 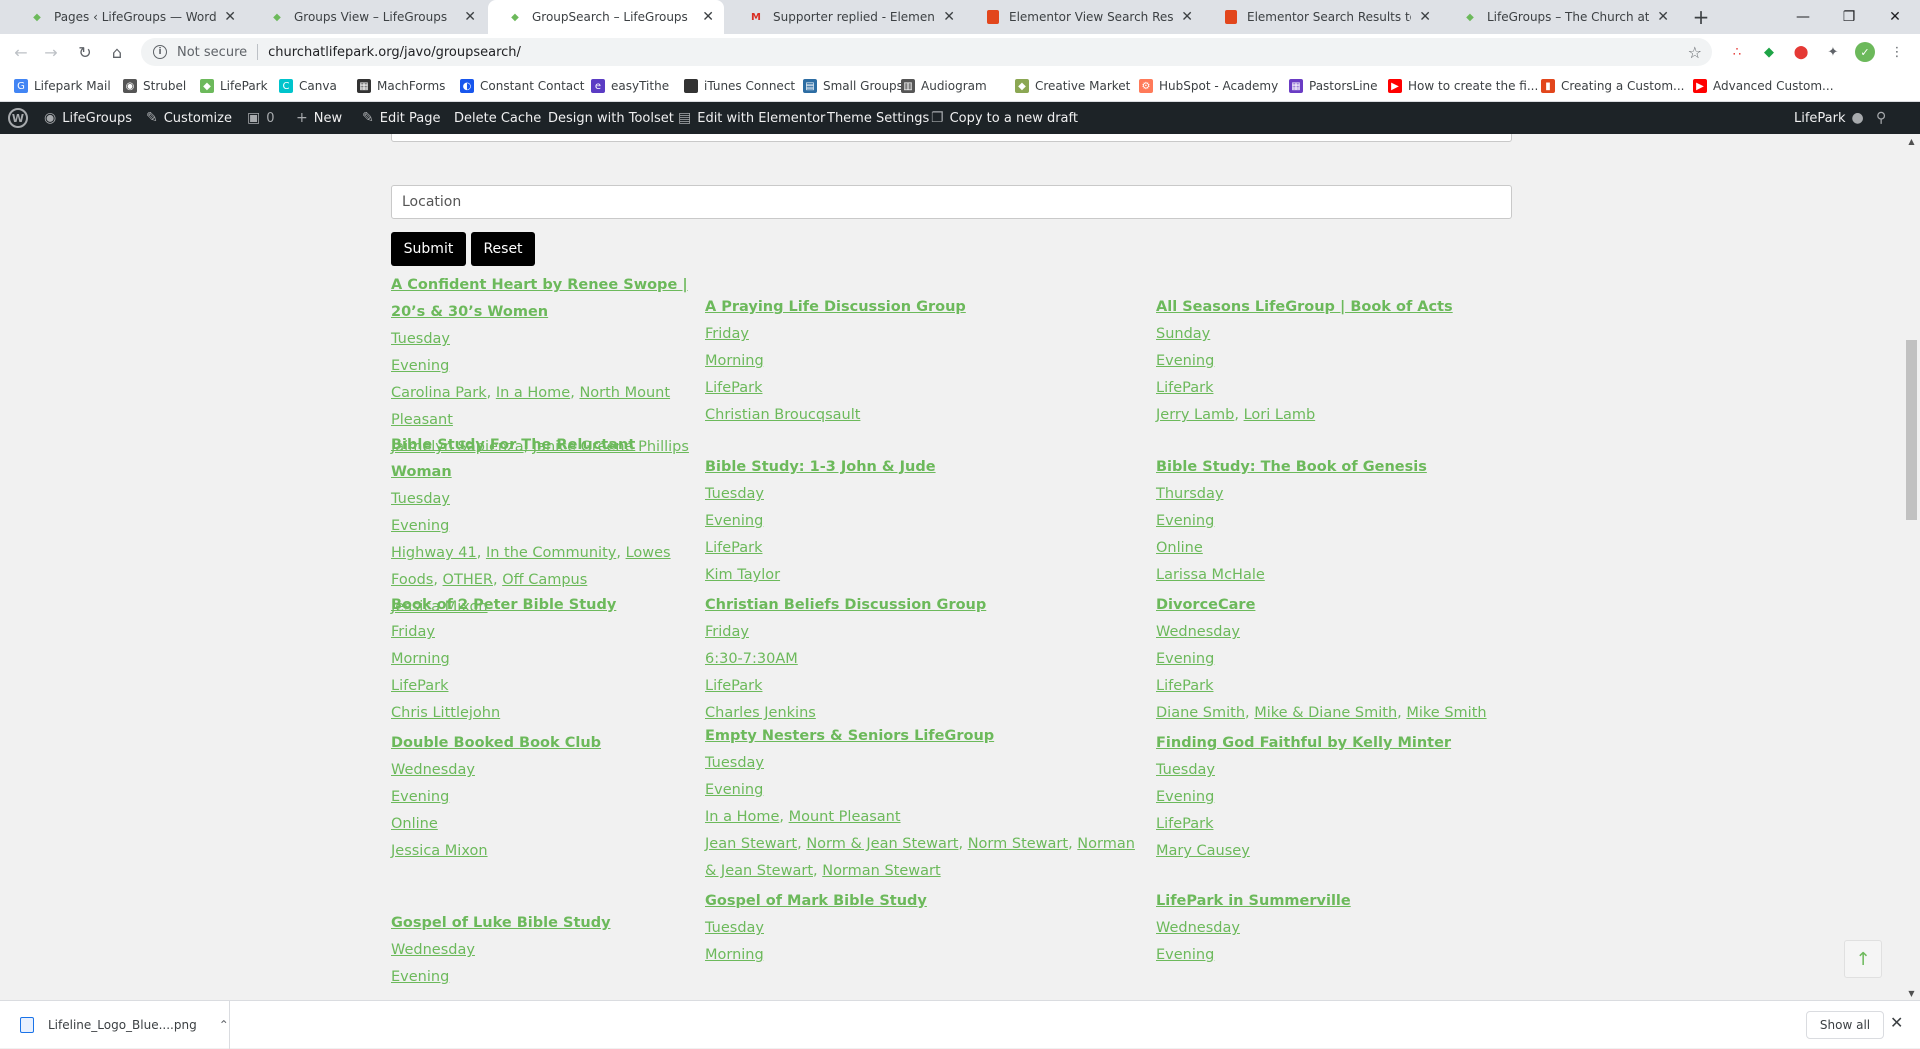 What do you see at coordinates (760, 713) in the screenshot?
I see `group-leader-link: Charles Jenkins` at bounding box center [760, 713].